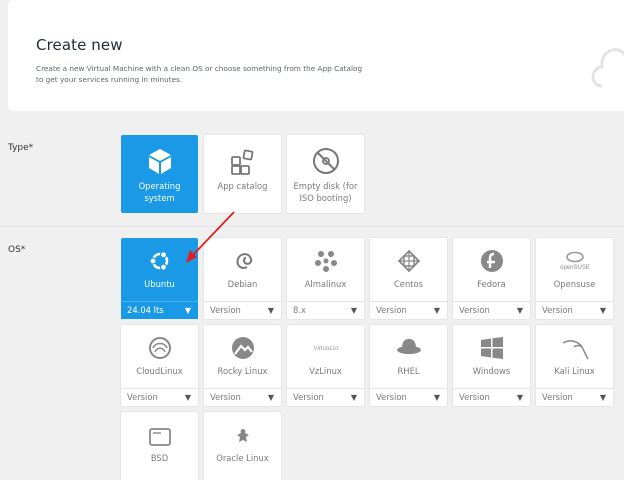  Describe the element at coordinates (159, 161) in the screenshot. I see `cube-icon` at that location.